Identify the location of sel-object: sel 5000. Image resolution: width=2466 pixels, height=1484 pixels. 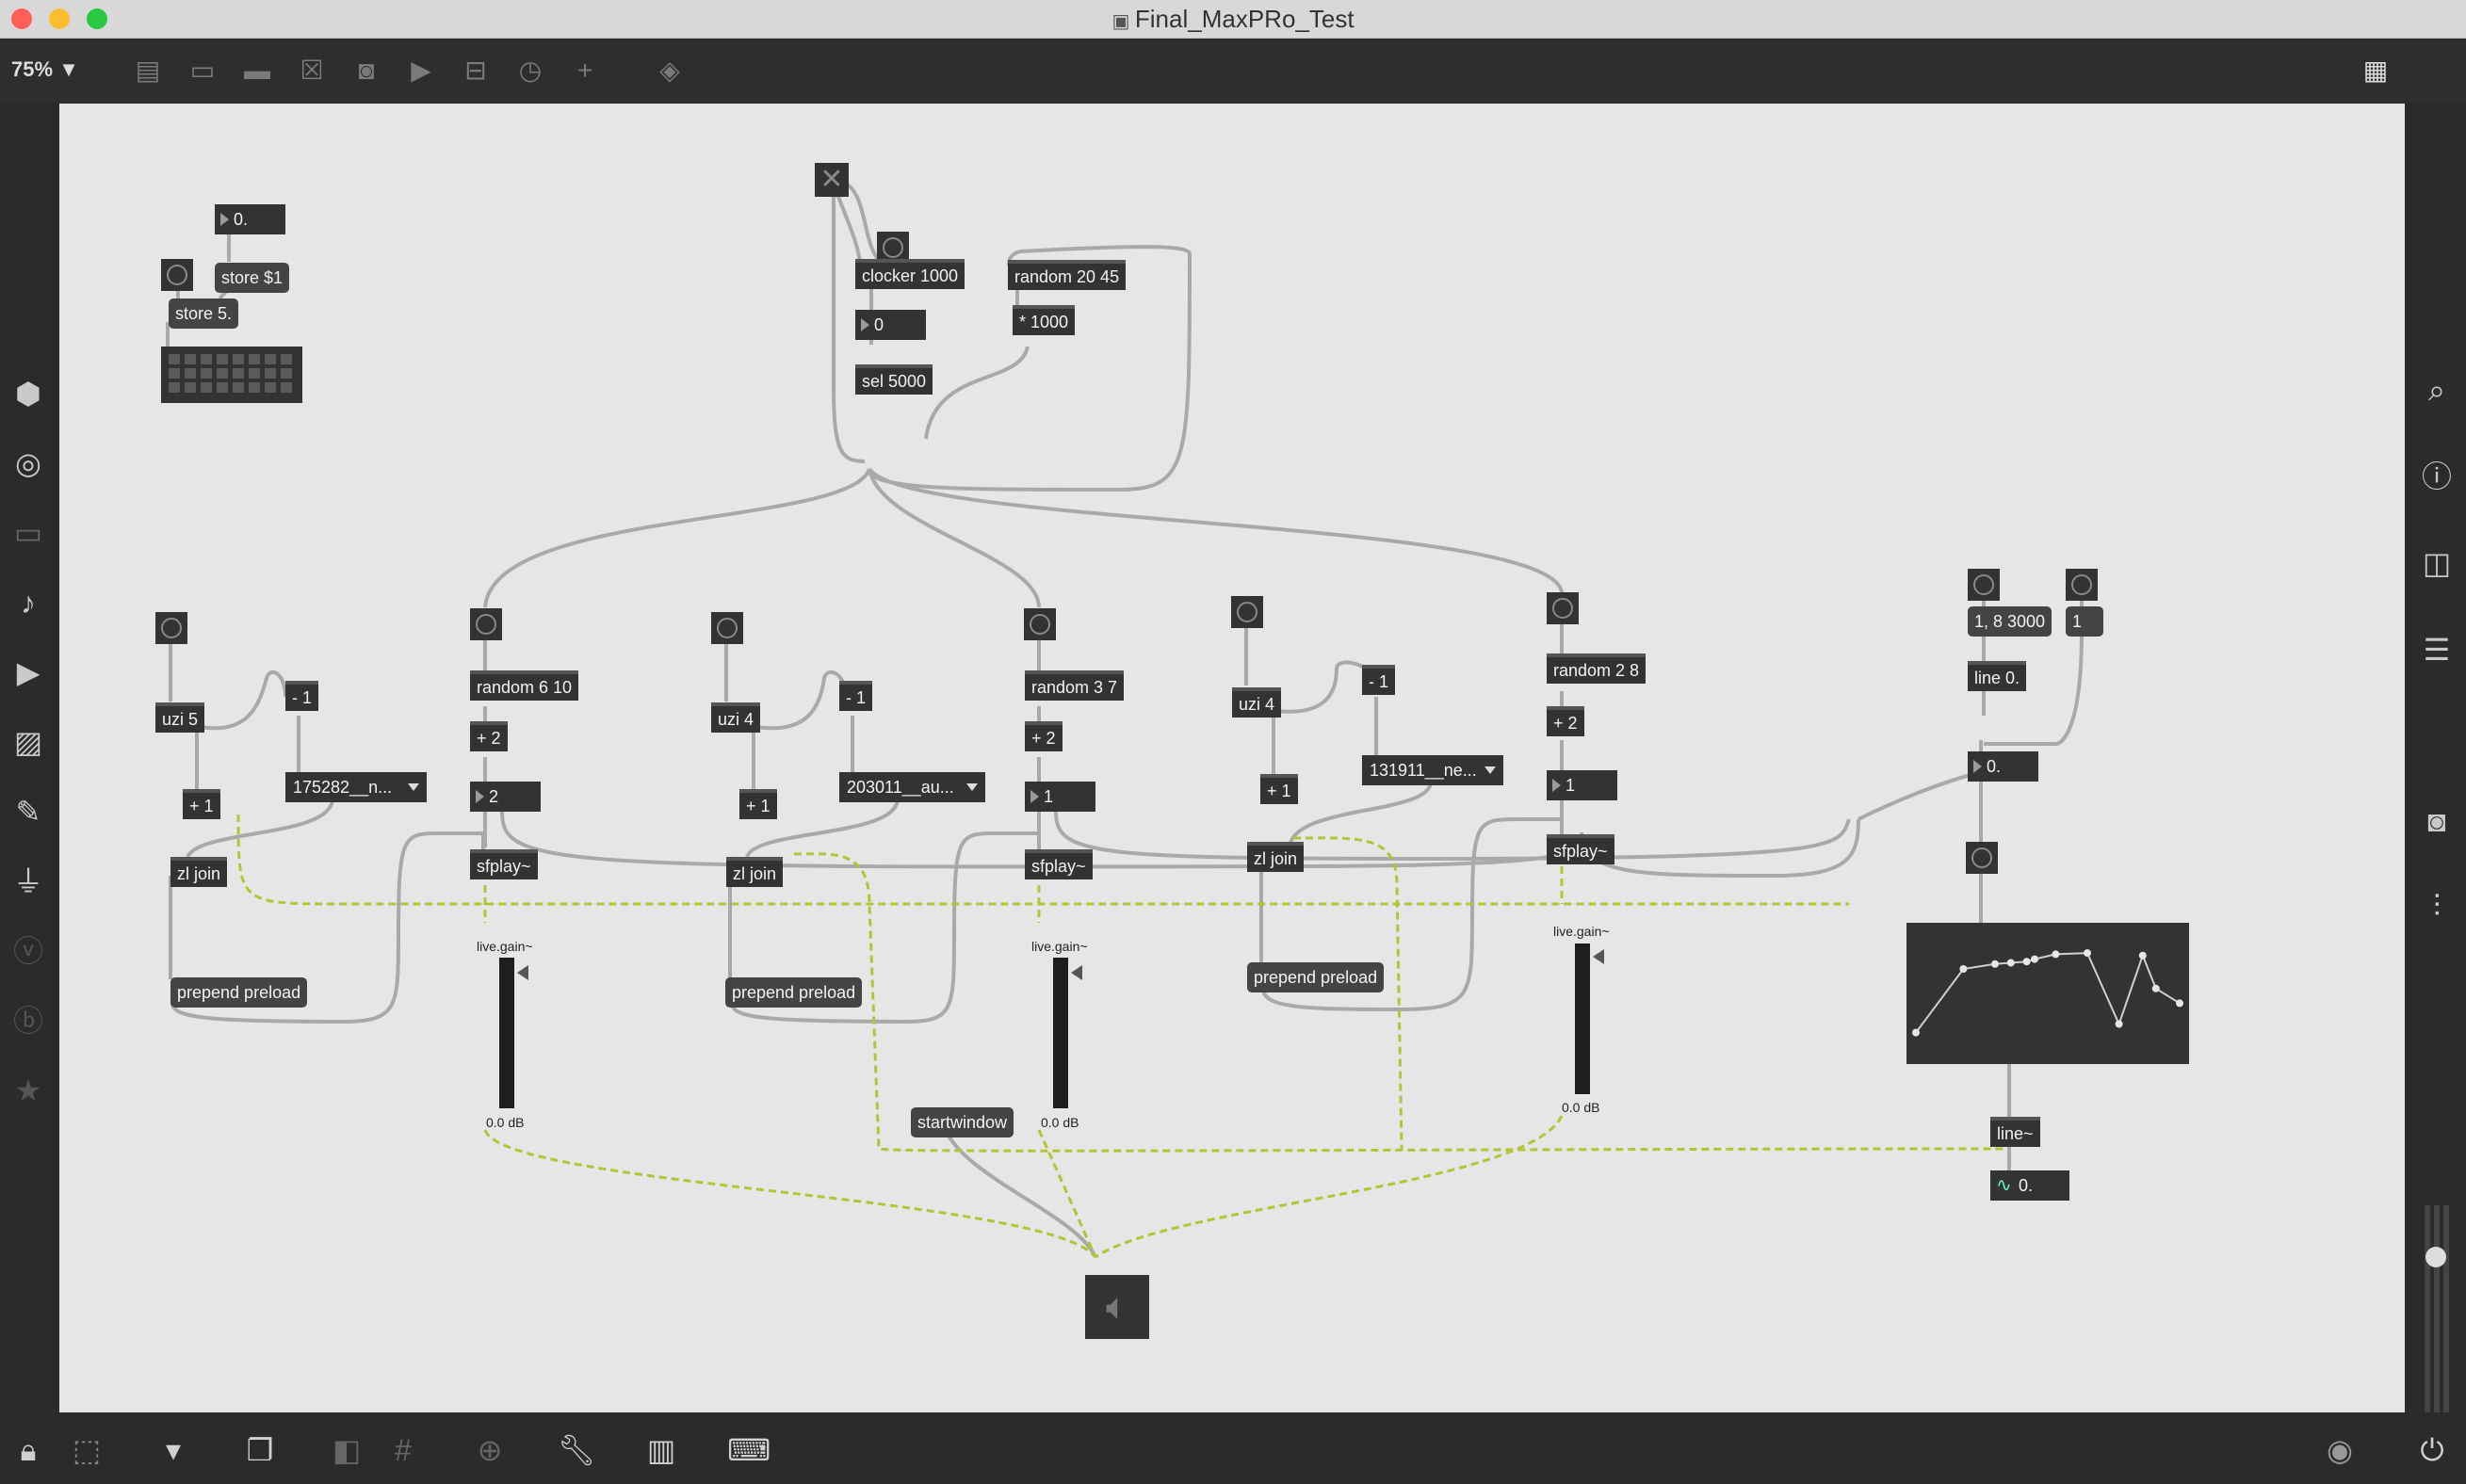
(894, 379).